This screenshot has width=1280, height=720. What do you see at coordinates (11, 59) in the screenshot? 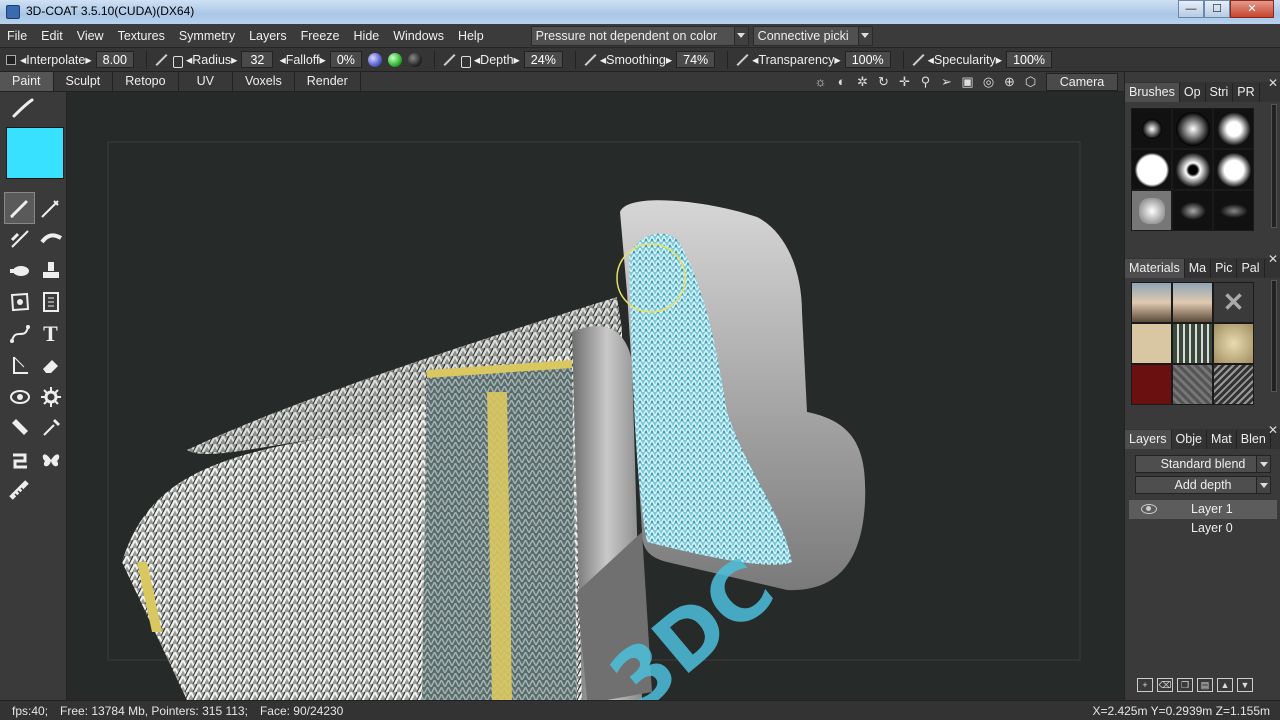
I see `interpolate-checkbox` at bounding box center [11, 59].